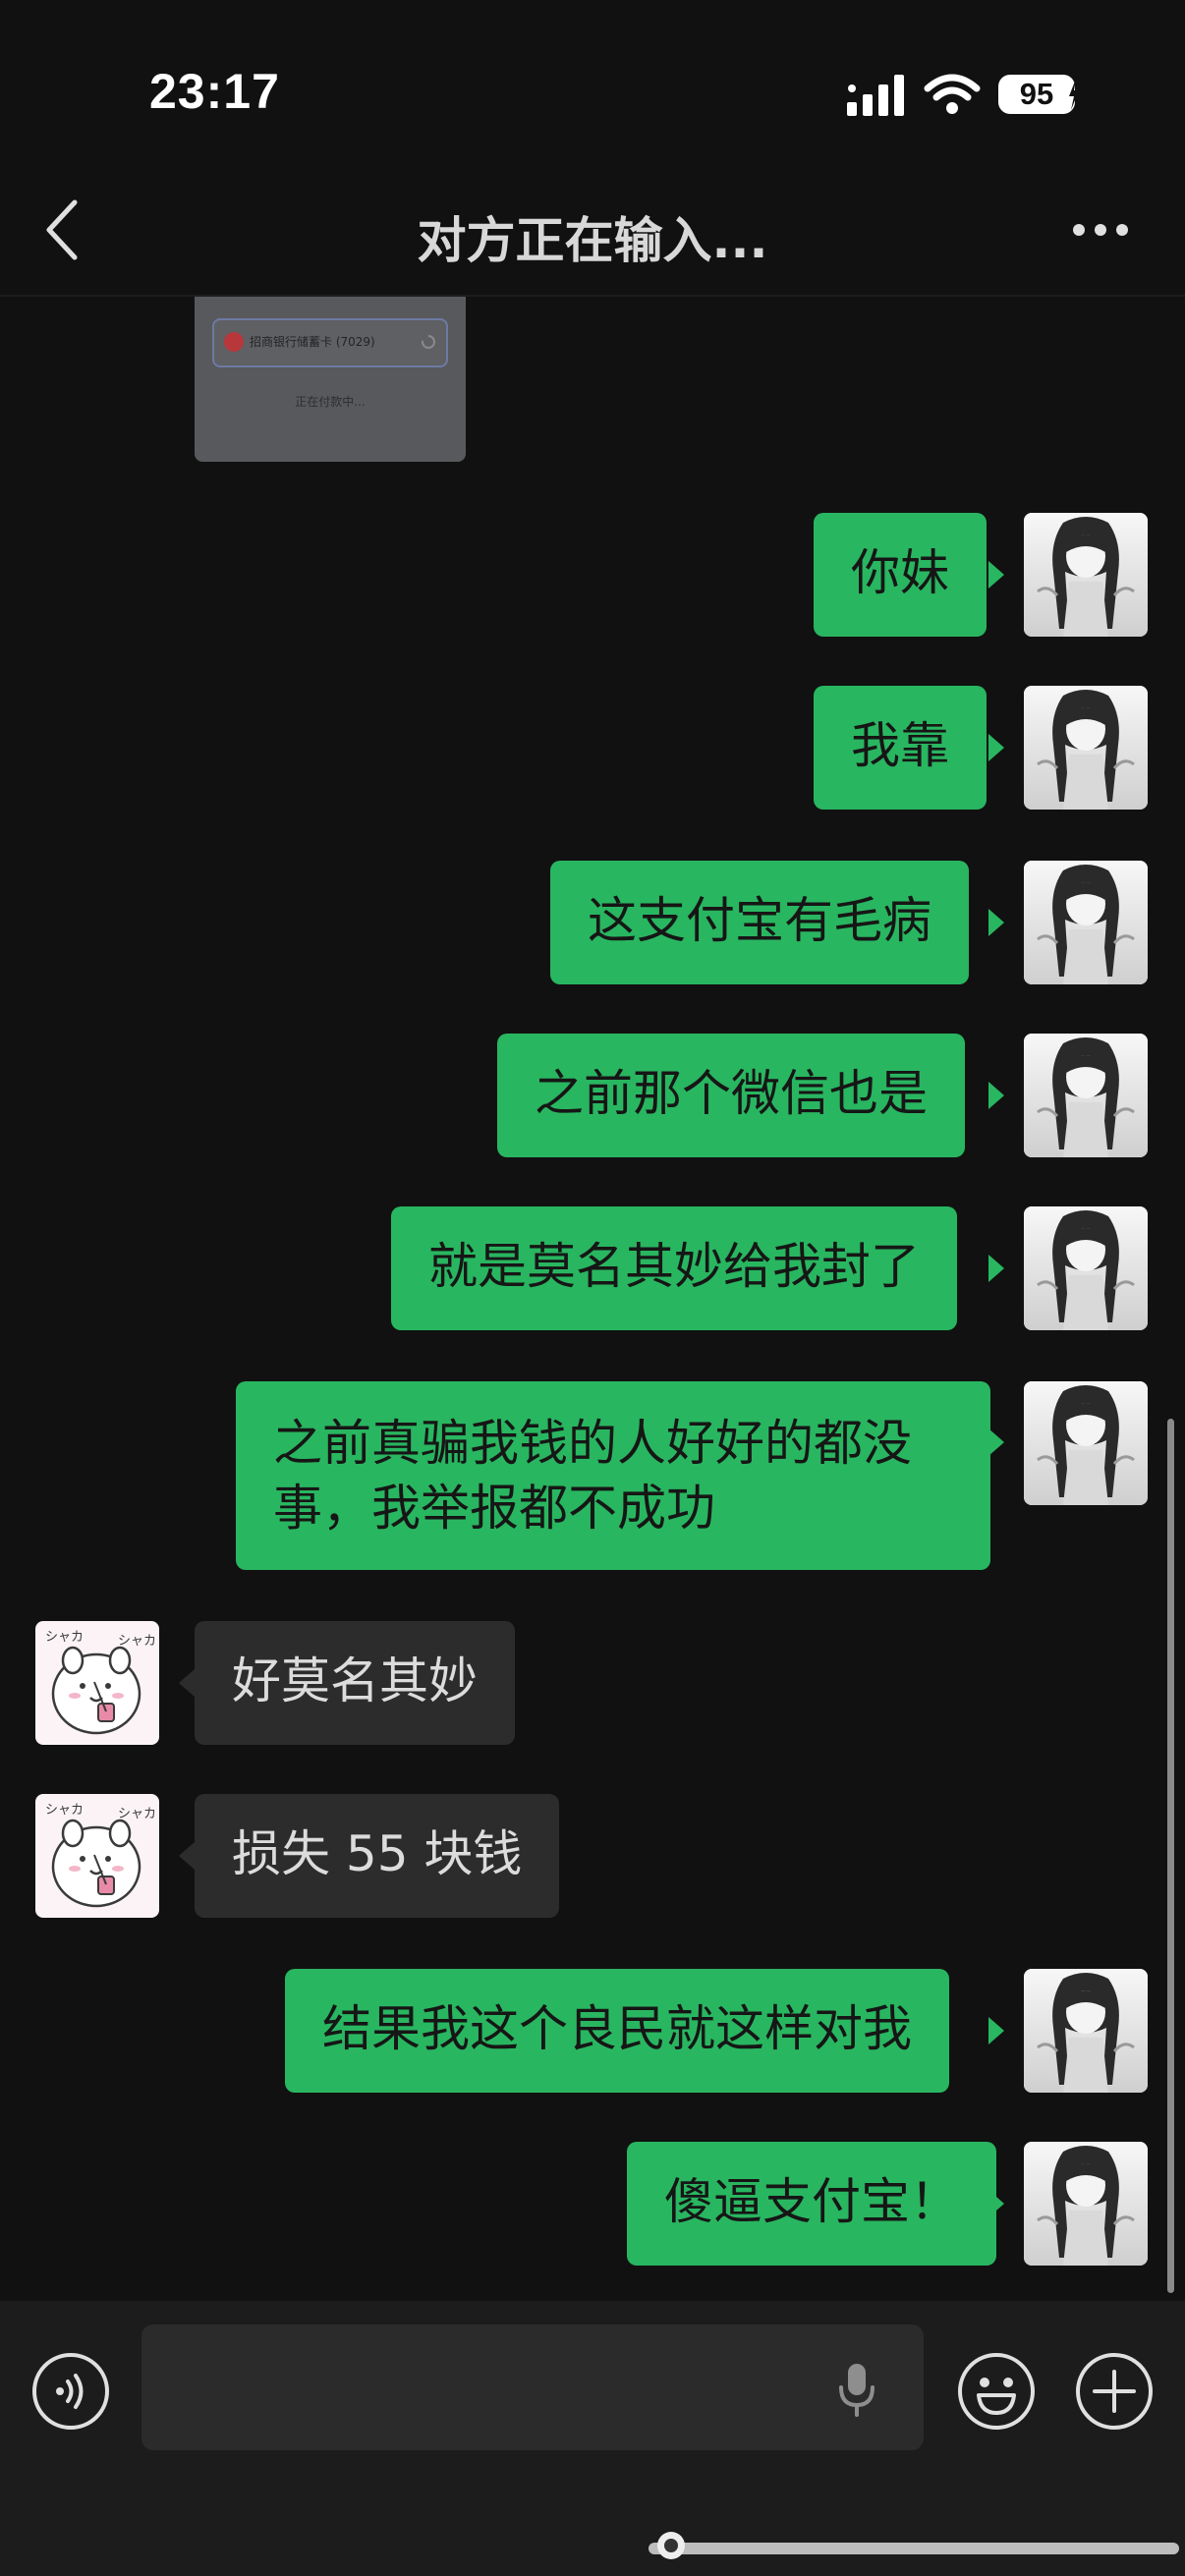  What do you see at coordinates (731, 1095) in the screenshot?
I see `message-bubble: 之前那个微信也是` at bounding box center [731, 1095].